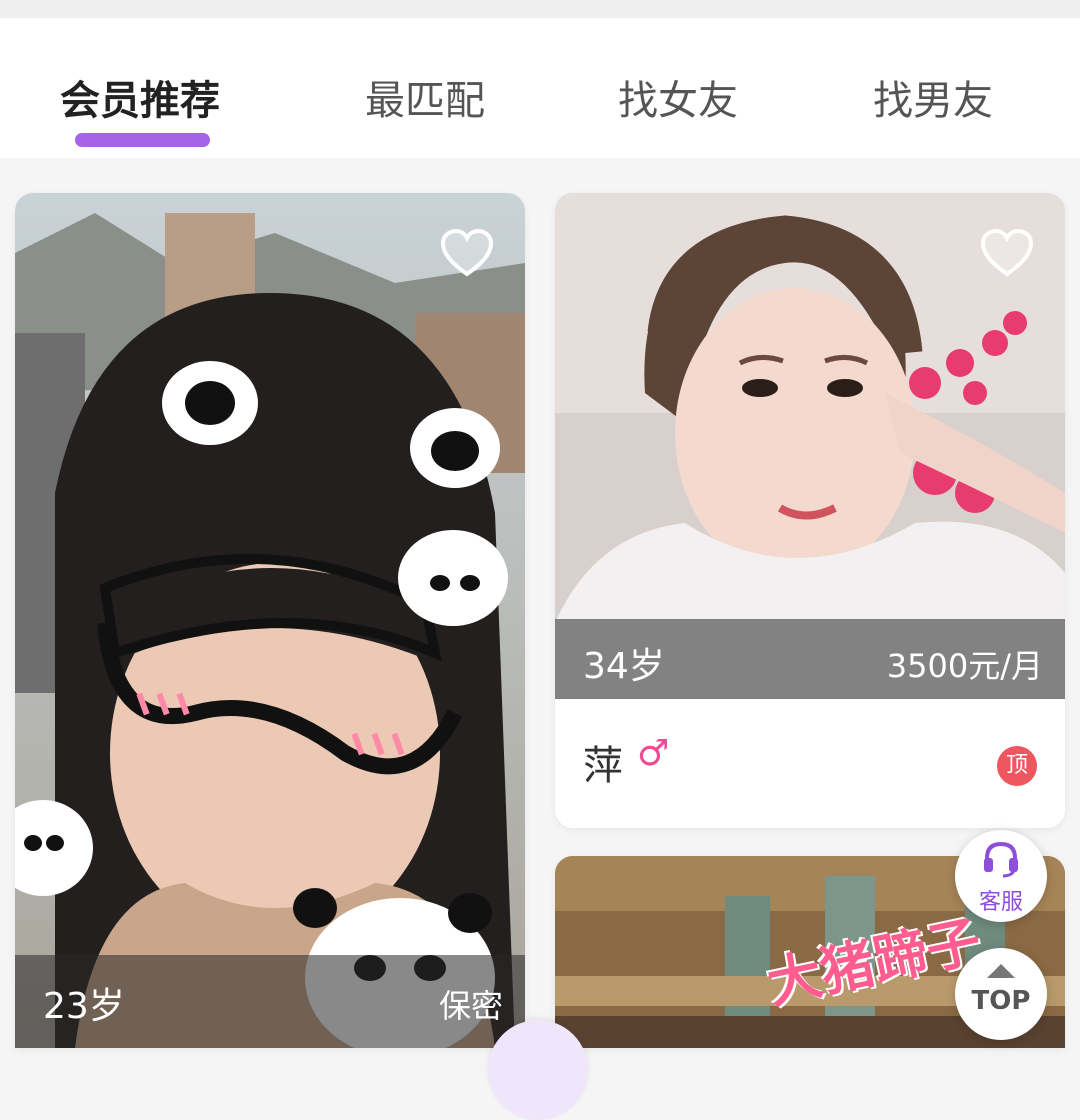 This screenshot has height=1120, width=1080. What do you see at coordinates (933, 97) in the screenshot?
I see `tab-find-boyfriend: 找男友` at bounding box center [933, 97].